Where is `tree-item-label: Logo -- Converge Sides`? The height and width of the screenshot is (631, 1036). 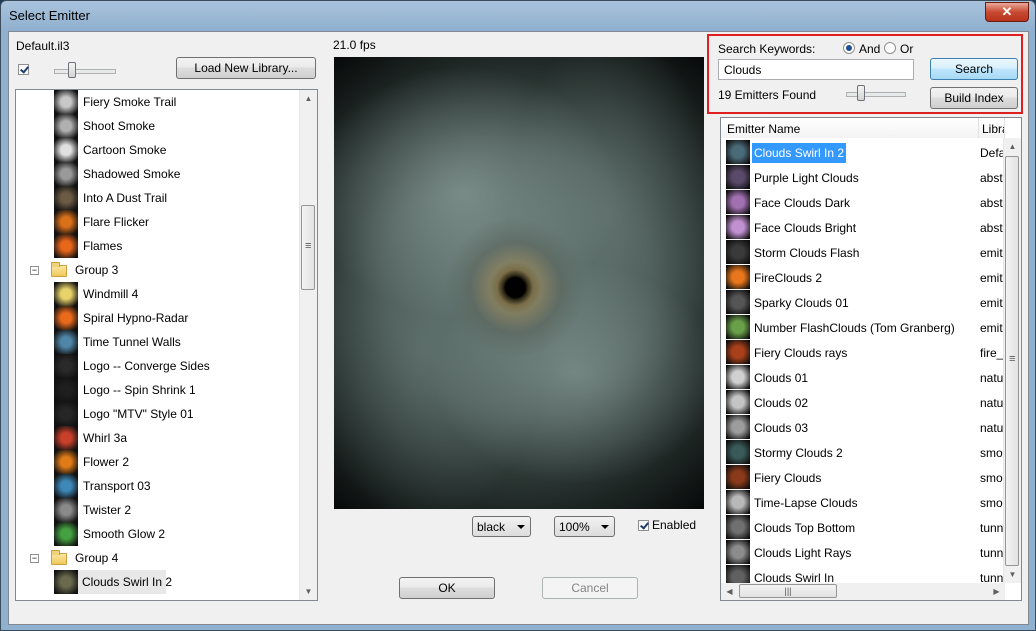 tree-item-label: Logo -- Converge Sides is located at coordinates (146, 366).